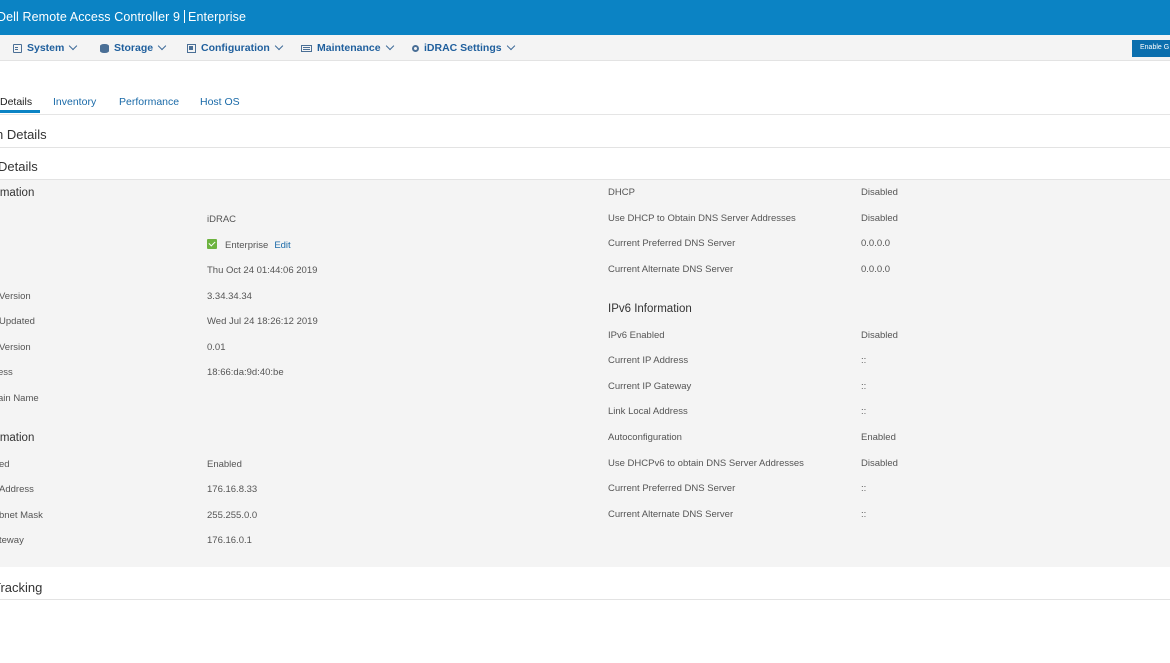 The width and height of the screenshot is (1170, 663). What do you see at coordinates (16, 102) in the screenshot?
I see `tab-details: Details` at bounding box center [16, 102].